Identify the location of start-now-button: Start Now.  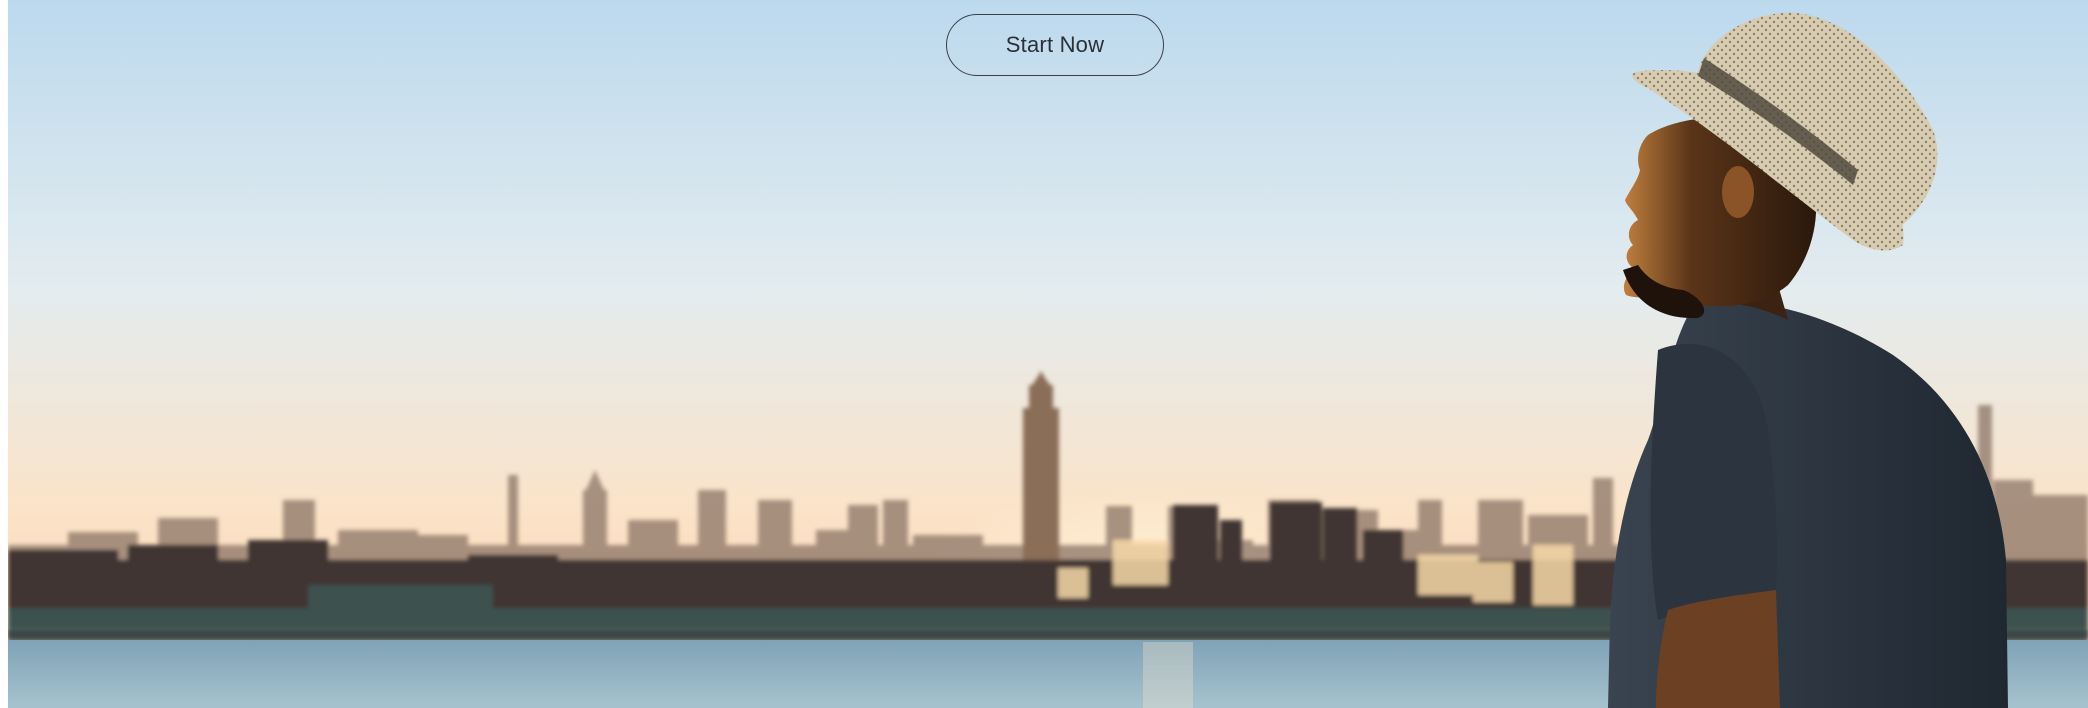
(1055, 45).